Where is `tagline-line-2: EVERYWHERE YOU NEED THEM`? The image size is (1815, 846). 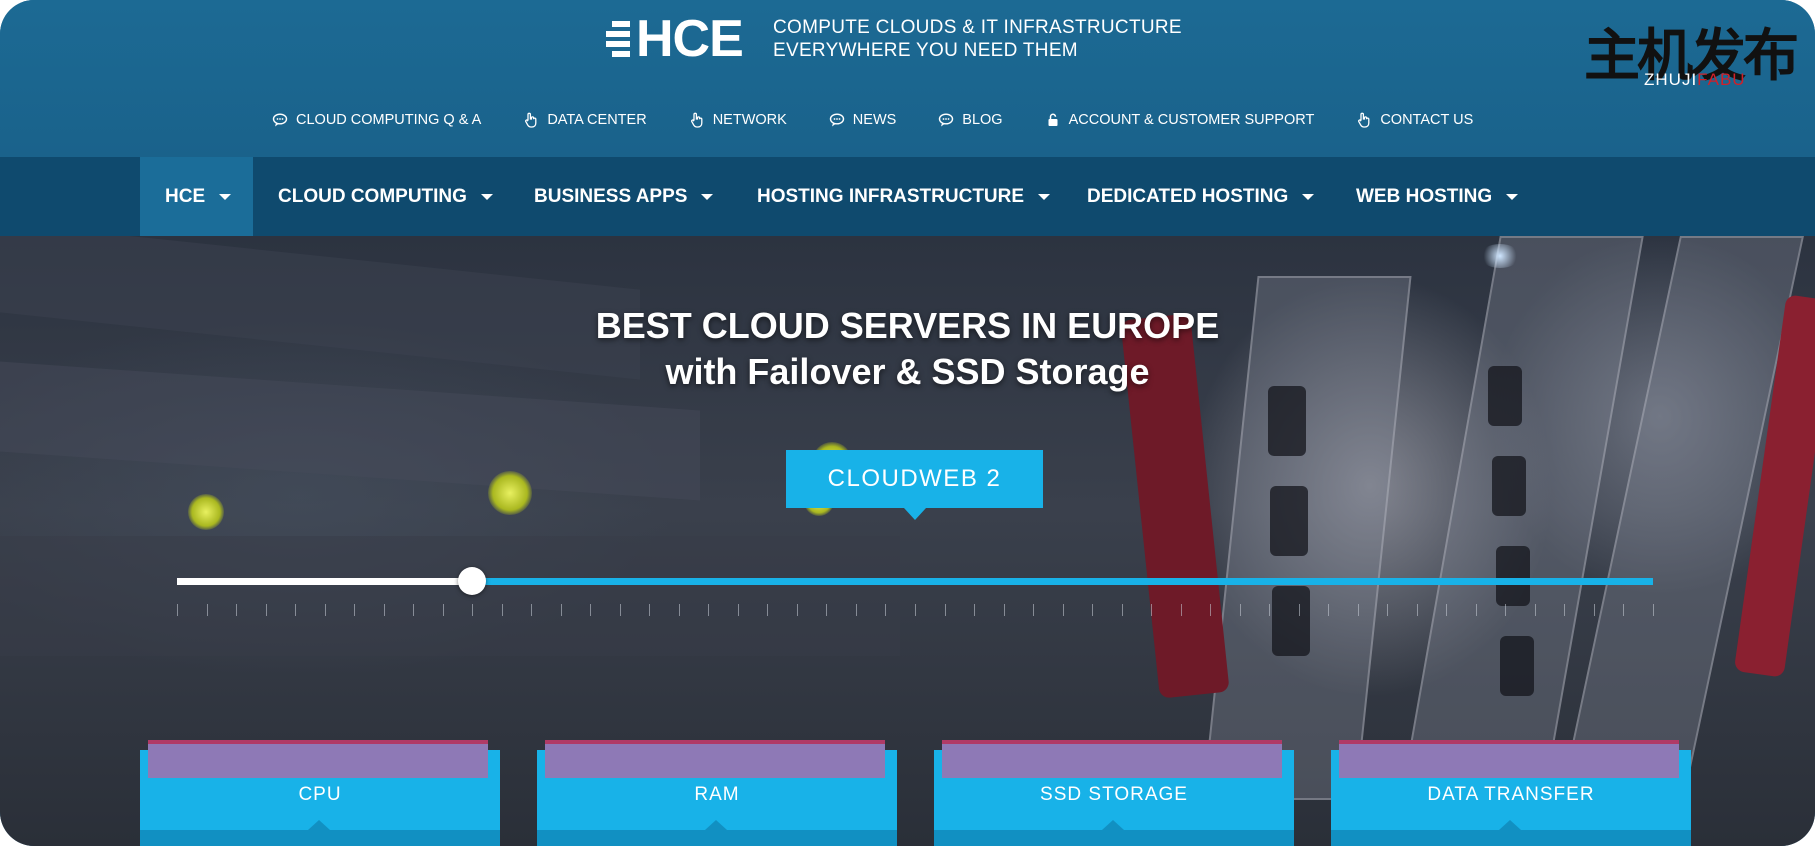
tagline-line-2: EVERYWHERE YOU NEED THEM is located at coordinates (925, 50).